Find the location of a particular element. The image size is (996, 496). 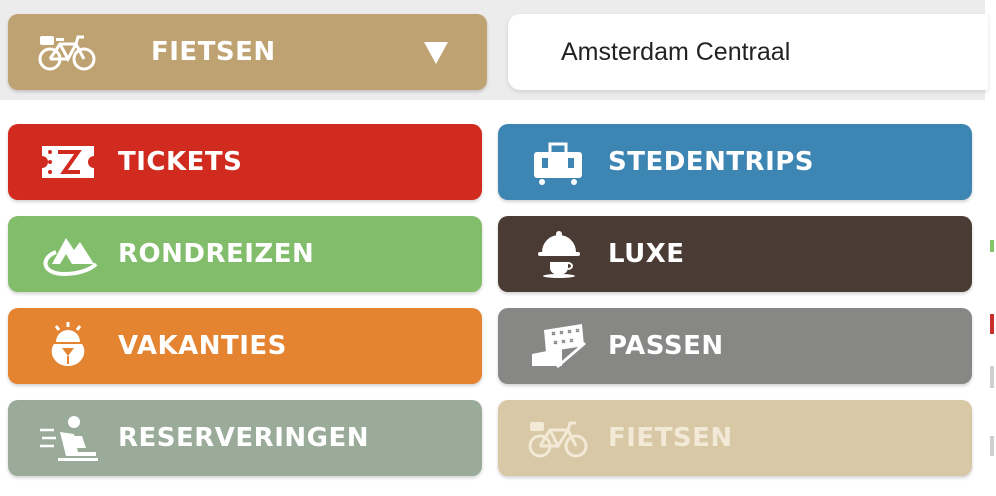

menu-item-fietsen: FIETSEN is located at coordinates (735, 438).